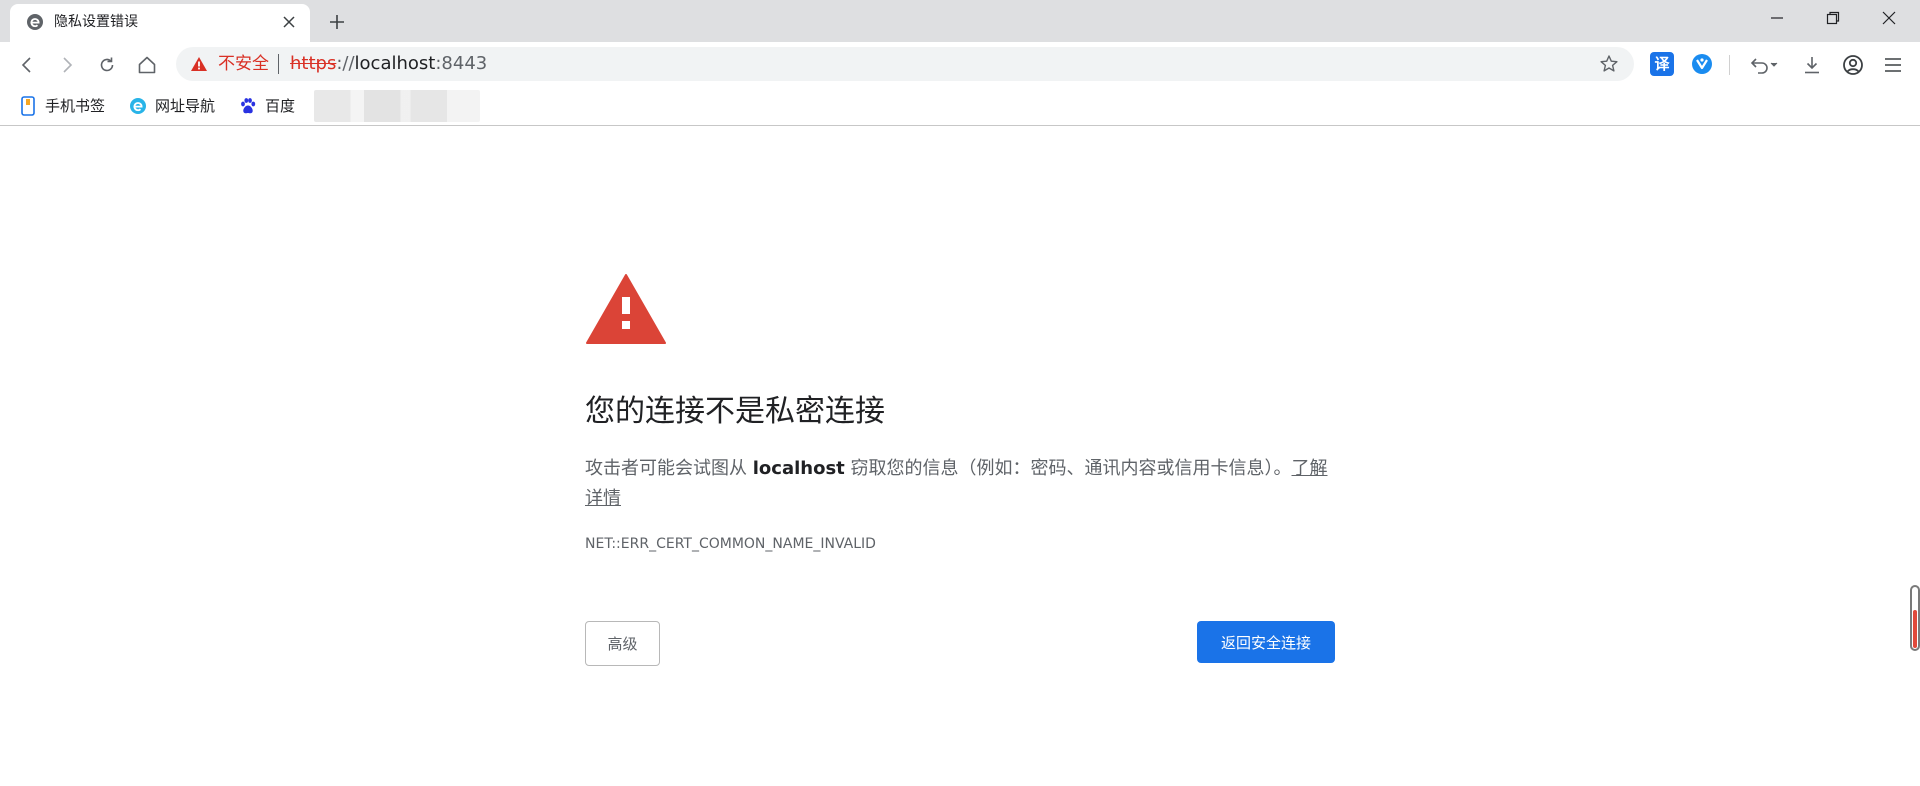 This screenshot has width=1920, height=786. I want to click on url-host: localhost, so click(395, 63).